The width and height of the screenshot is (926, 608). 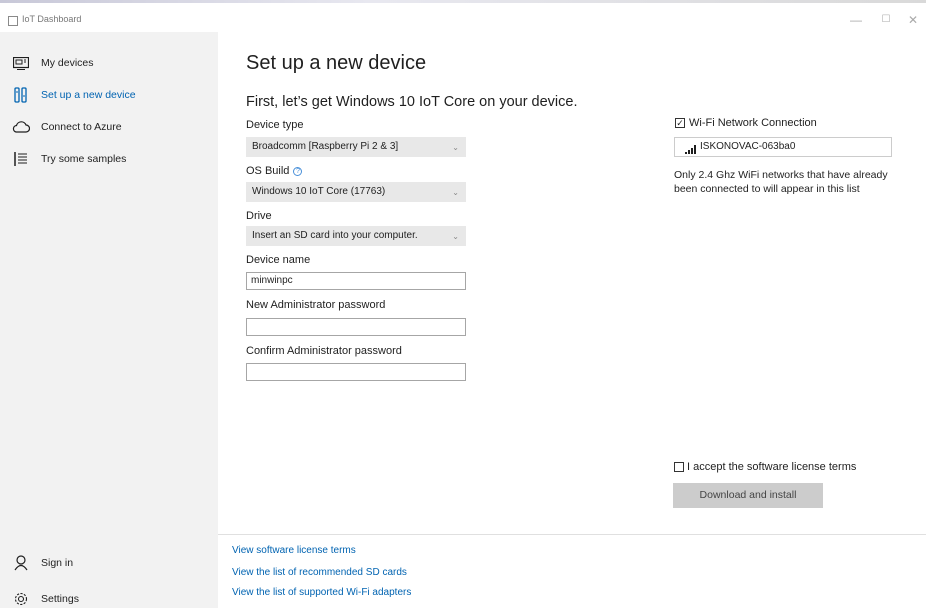 I want to click on new-password-label: New Administrator password, so click(x=316, y=305).